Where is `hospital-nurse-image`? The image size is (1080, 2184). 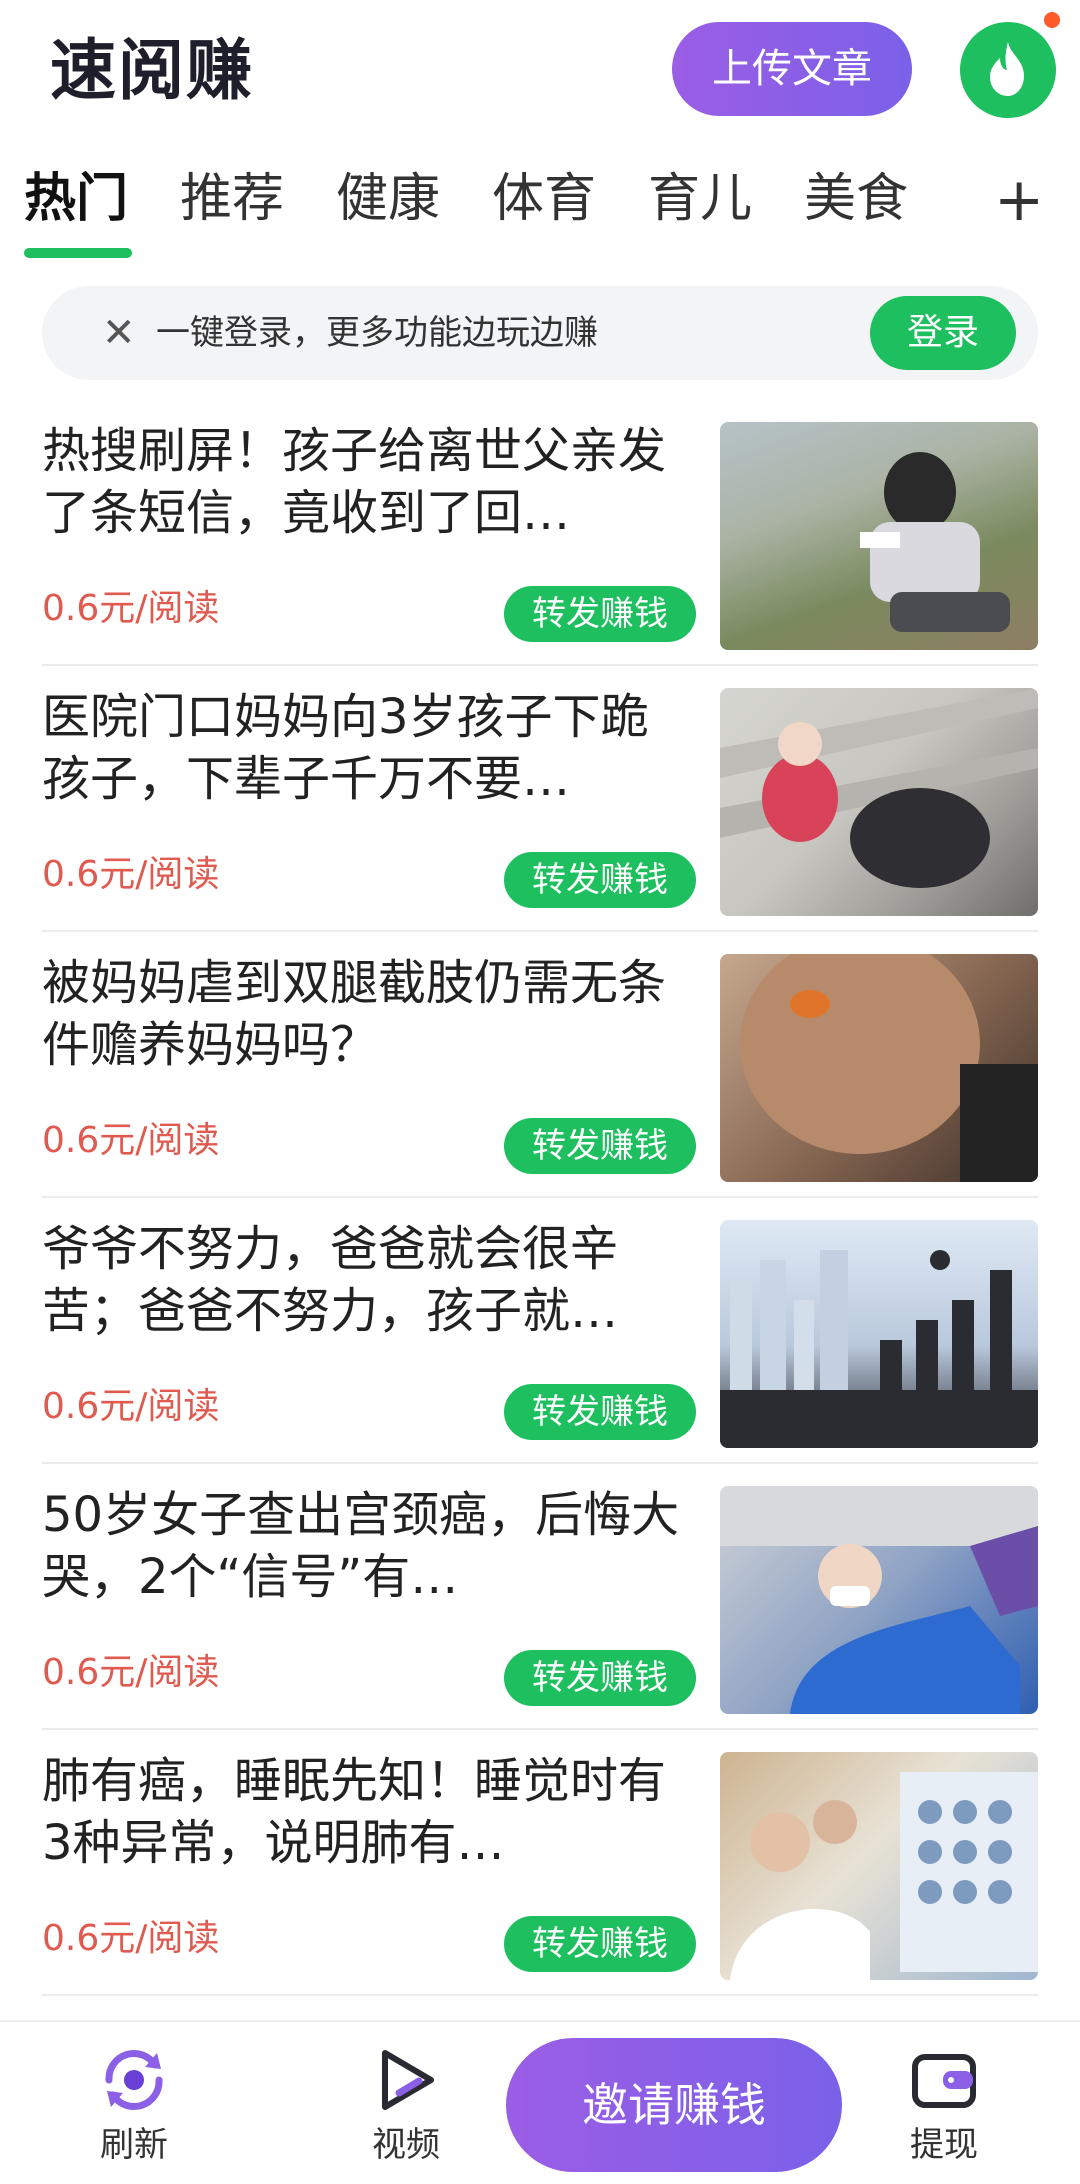 hospital-nurse-image is located at coordinates (879, 1600).